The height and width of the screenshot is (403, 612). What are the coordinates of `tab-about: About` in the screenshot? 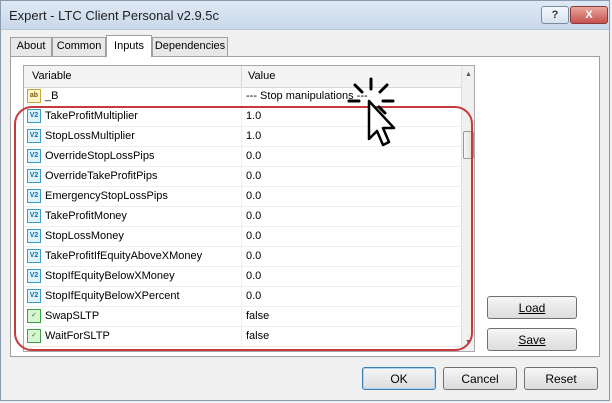 It's located at (31, 46).